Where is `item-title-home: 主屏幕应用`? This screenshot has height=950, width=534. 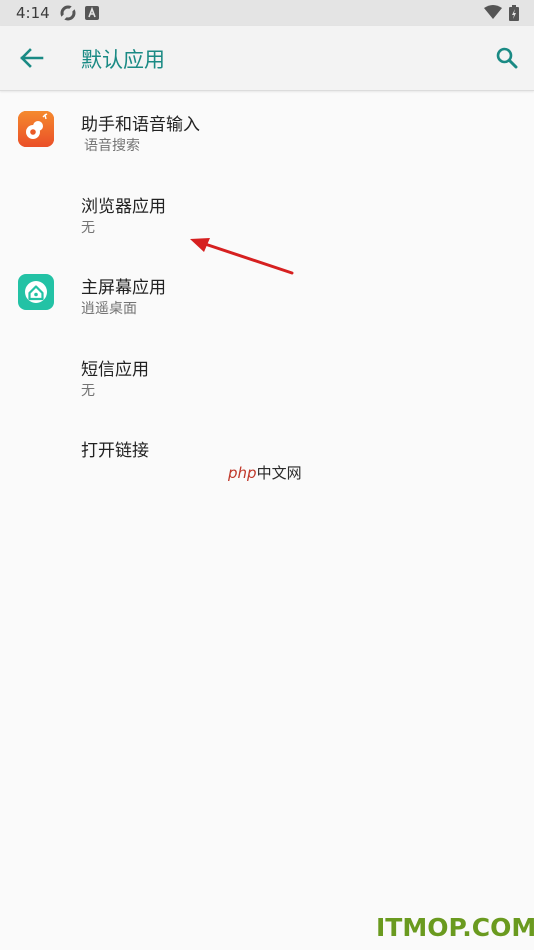
item-title-home: 主屏幕应用 is located at coordinates (123, 288).